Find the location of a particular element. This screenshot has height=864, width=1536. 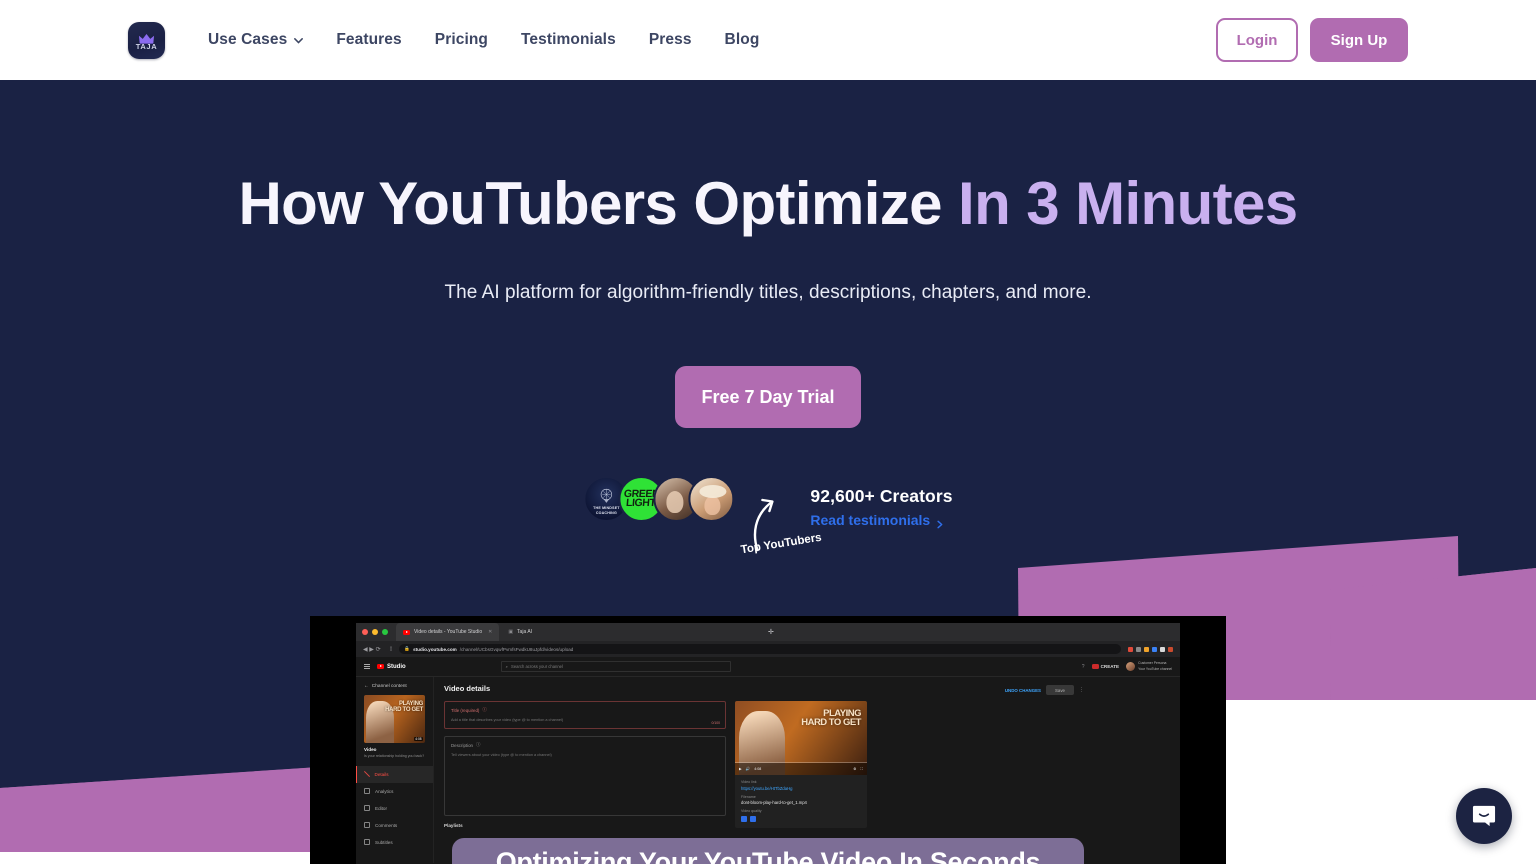

settings-icon: ⚙ is located at coordinates (854, 769).